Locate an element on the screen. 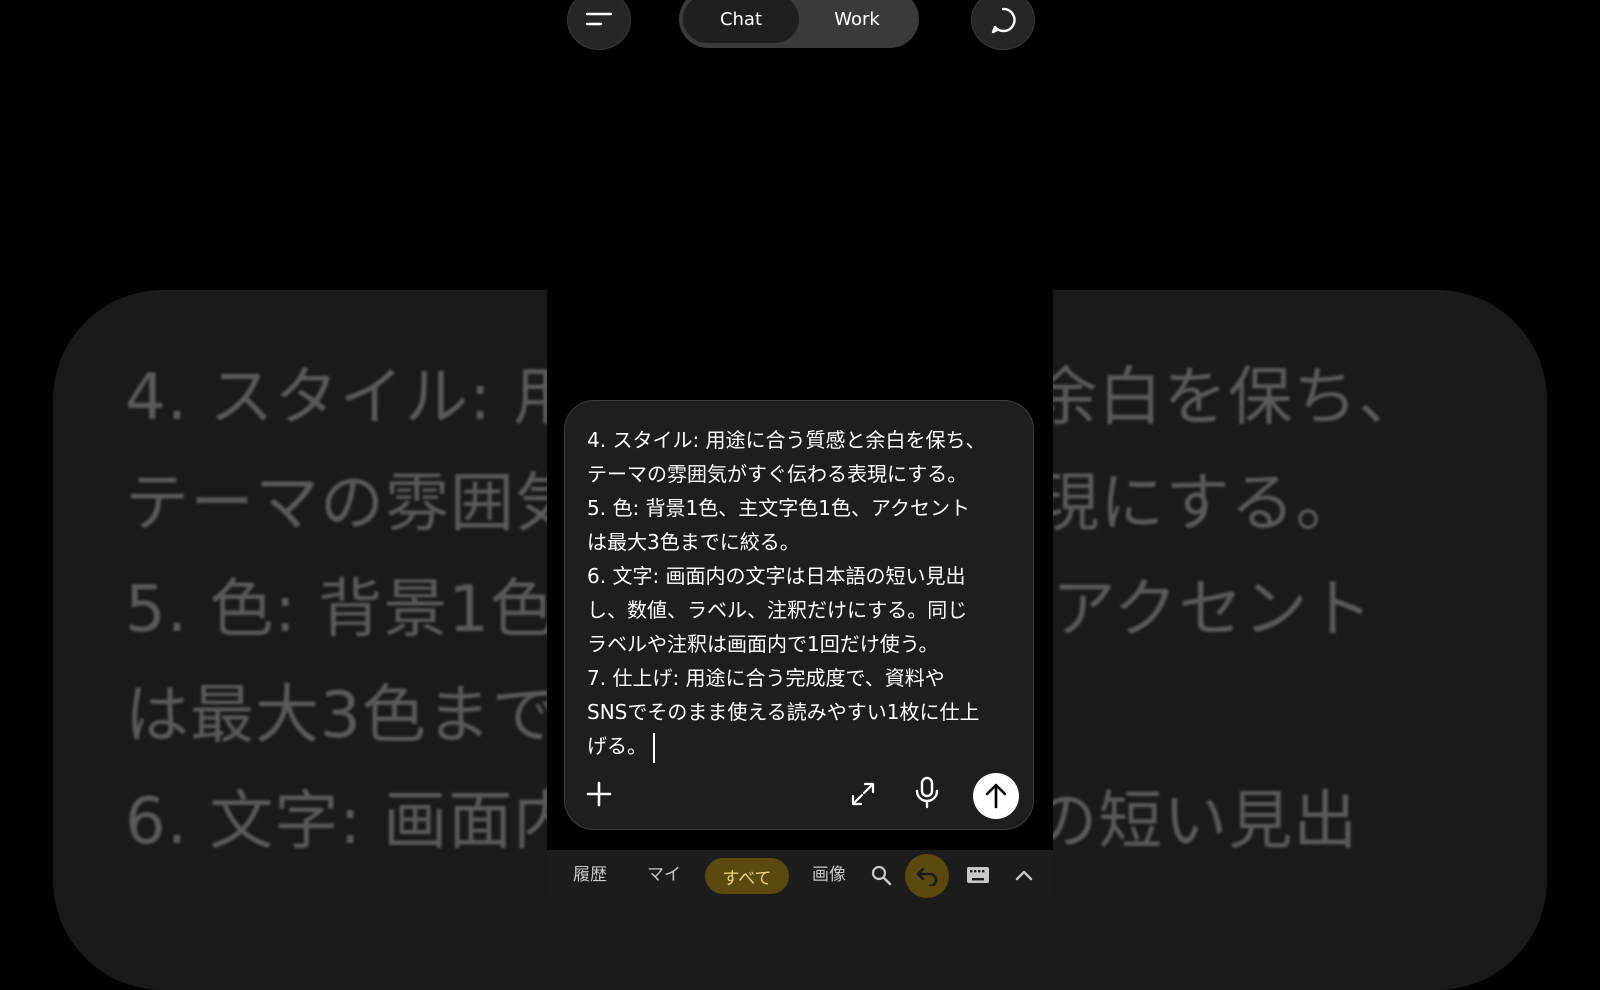  search-icon is located at coordinates (881, 875).